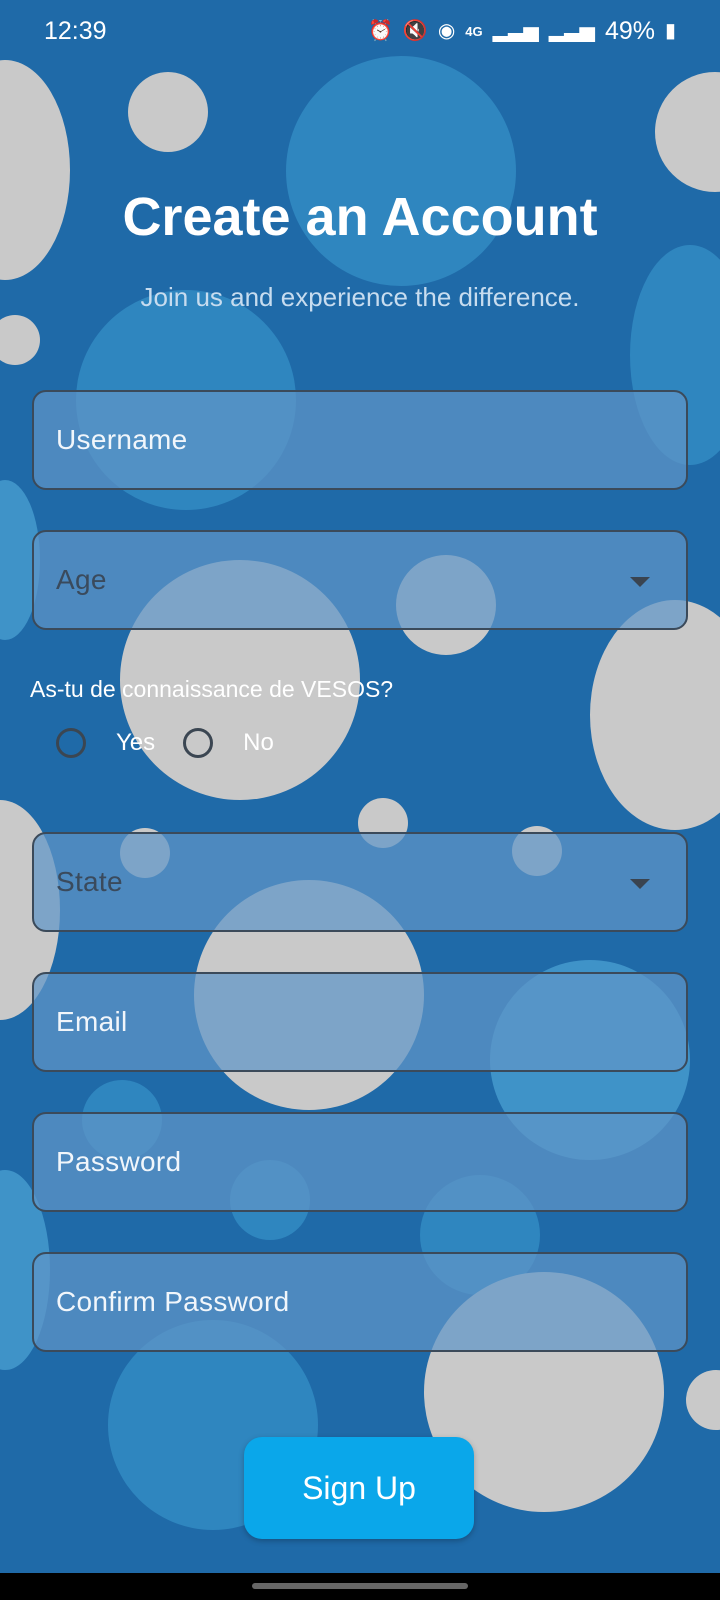 The height and width of the screenshot is (1600, 720). I want to click on page-subtitle: Join us and experience the difference., so click(360, 297).